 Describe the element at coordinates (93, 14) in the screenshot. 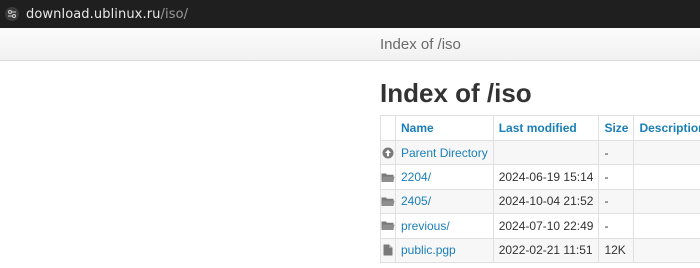

I see `url-host: download.ublinux.ru` at that location.